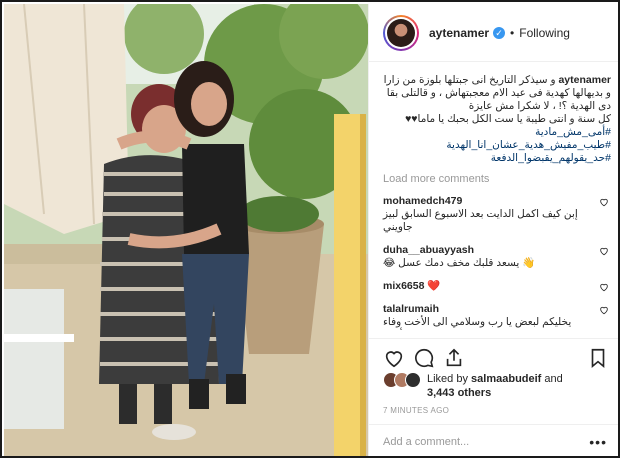  What do you see at coordinates (486, 441) in the screenshot?
I see `add-comment-input` at bounding box center [486, 441].